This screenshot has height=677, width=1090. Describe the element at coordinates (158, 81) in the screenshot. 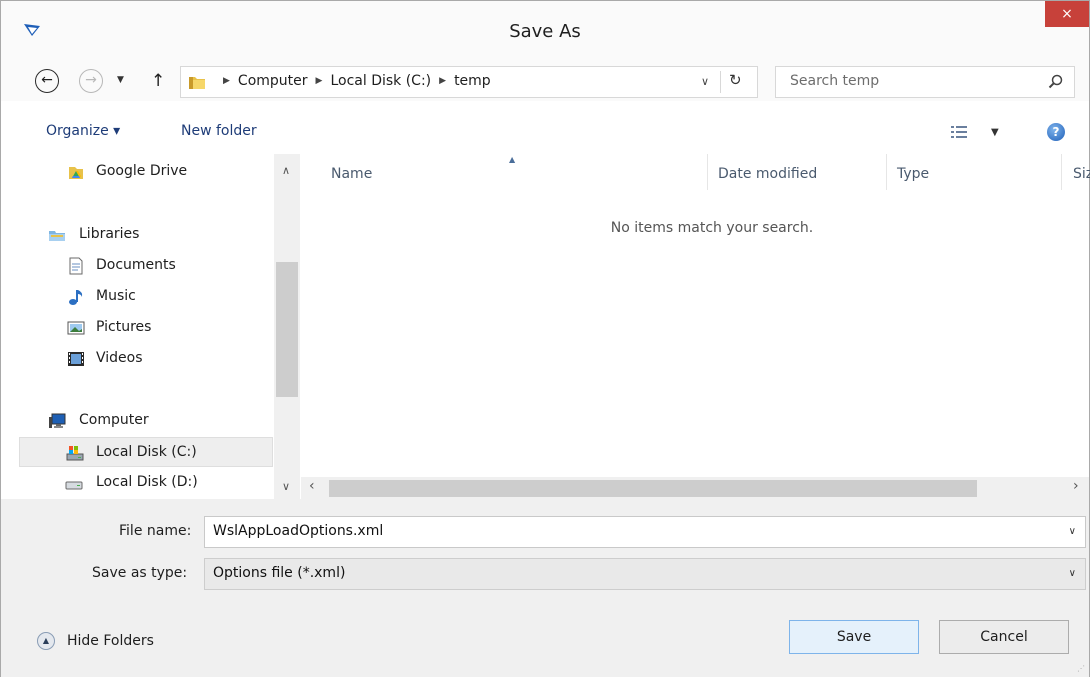

I see `up-button: ↑` at that location.